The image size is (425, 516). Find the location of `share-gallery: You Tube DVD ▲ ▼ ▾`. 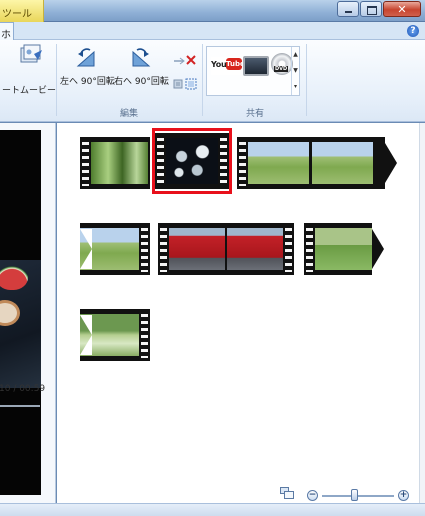

share-gallery: You Tube DVD ▲ ▼ ▾ is located at coordinates (253, 71).